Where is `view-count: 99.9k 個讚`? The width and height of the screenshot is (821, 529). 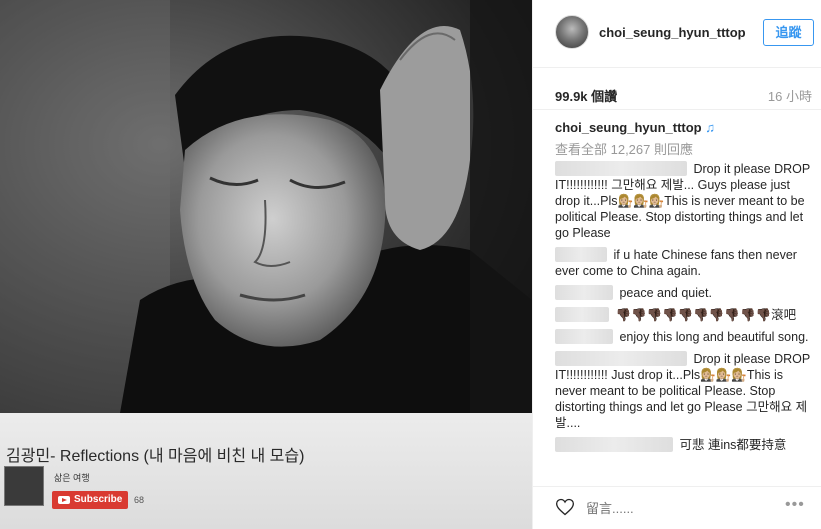
view-count: 99.9k 個讚 is located at coordinates (586, 95).